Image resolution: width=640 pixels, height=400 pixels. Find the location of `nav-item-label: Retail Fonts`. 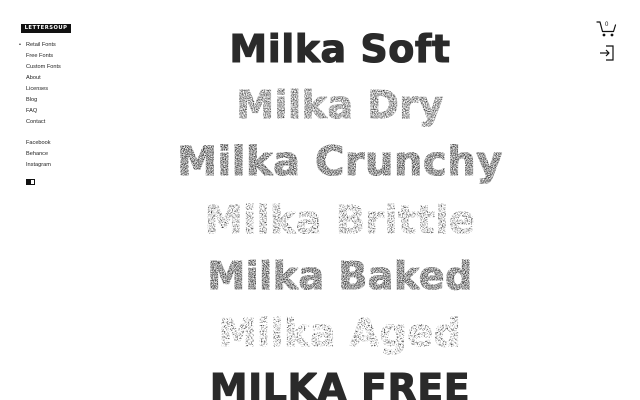

nav-item-label: Retail Fonts is located at coordinates (41, 45).